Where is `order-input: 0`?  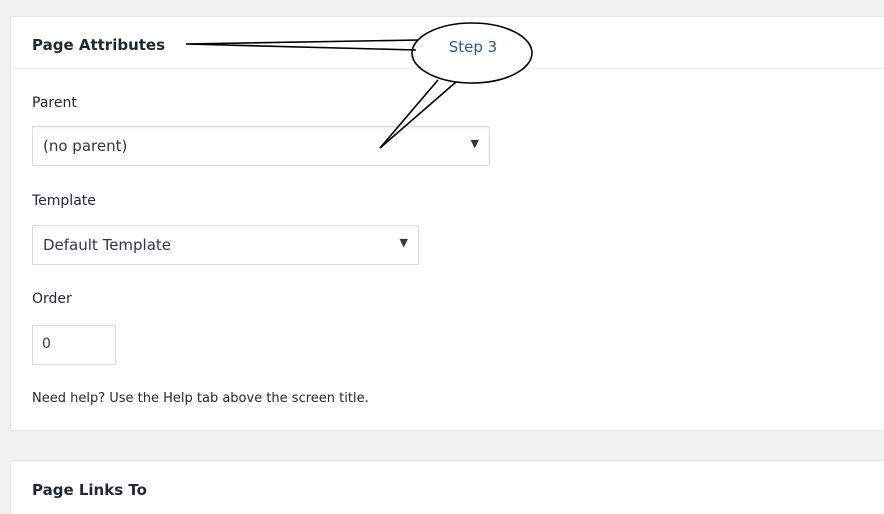 order-input: 0 is located at coordinates (74, 345).